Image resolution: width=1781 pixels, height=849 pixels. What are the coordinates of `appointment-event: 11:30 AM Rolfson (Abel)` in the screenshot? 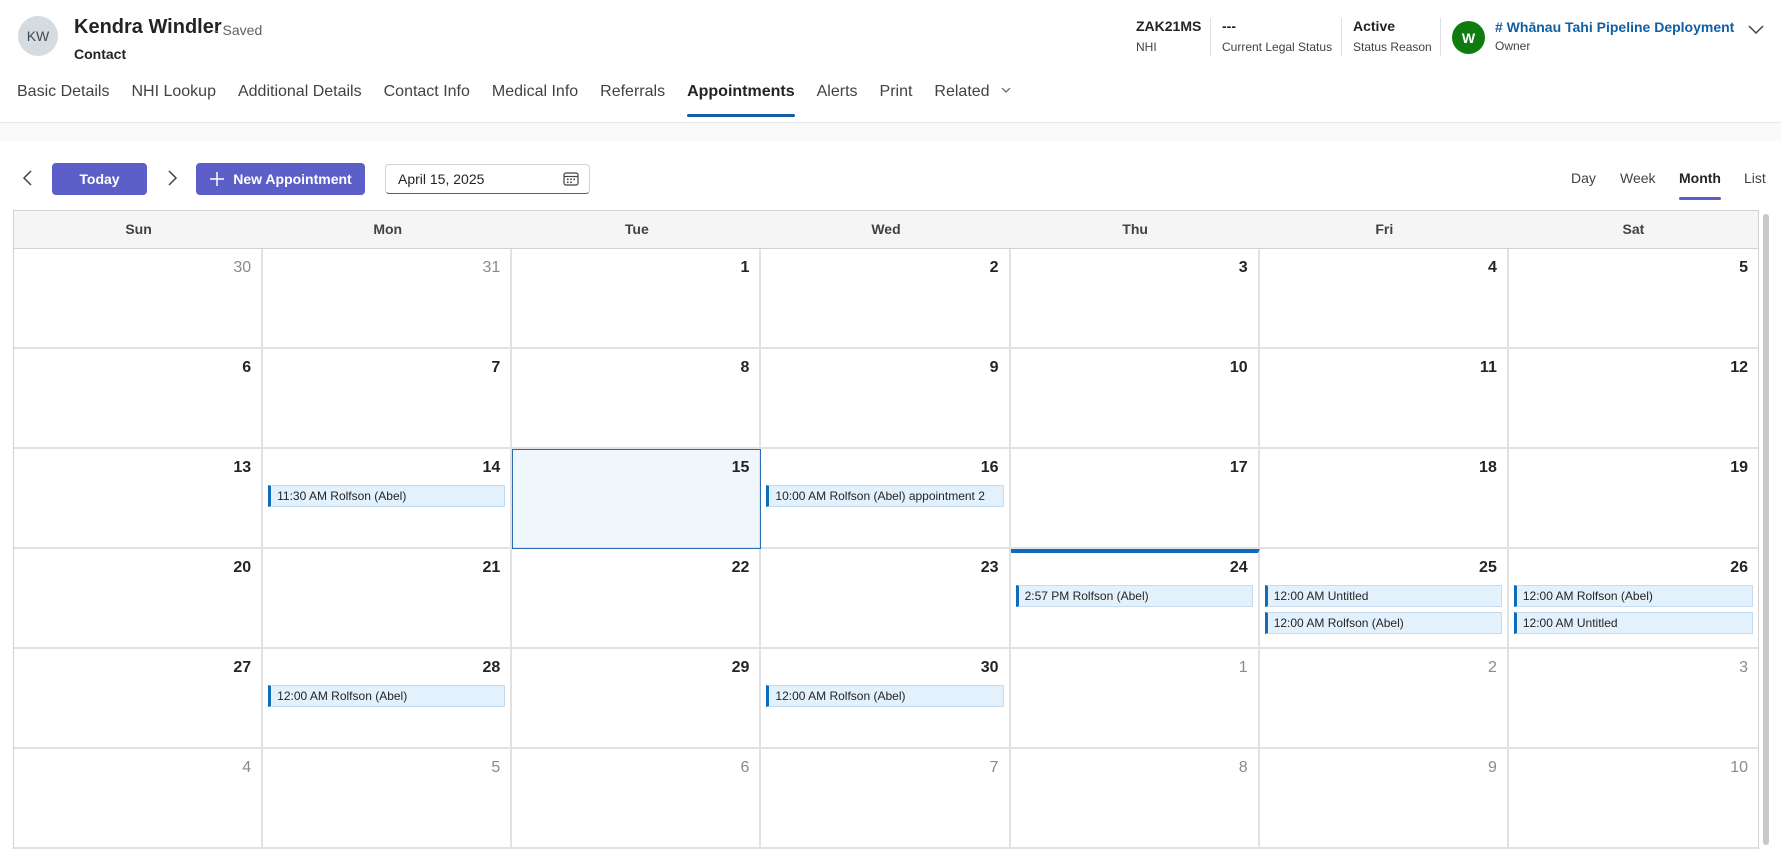 It's located at (387, 496).